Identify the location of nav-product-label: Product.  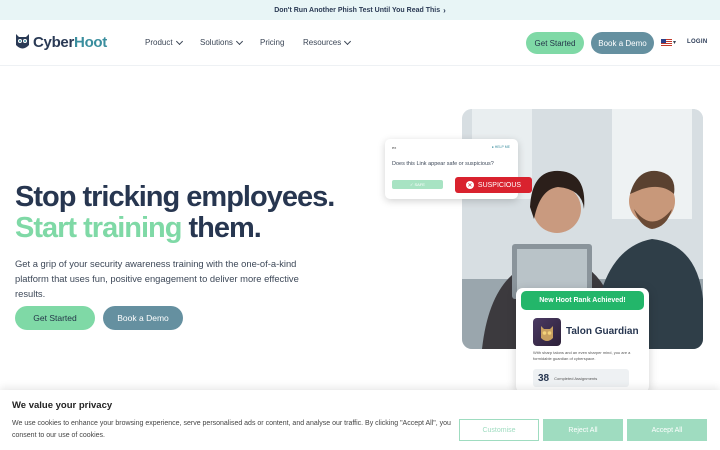
(159, 42).